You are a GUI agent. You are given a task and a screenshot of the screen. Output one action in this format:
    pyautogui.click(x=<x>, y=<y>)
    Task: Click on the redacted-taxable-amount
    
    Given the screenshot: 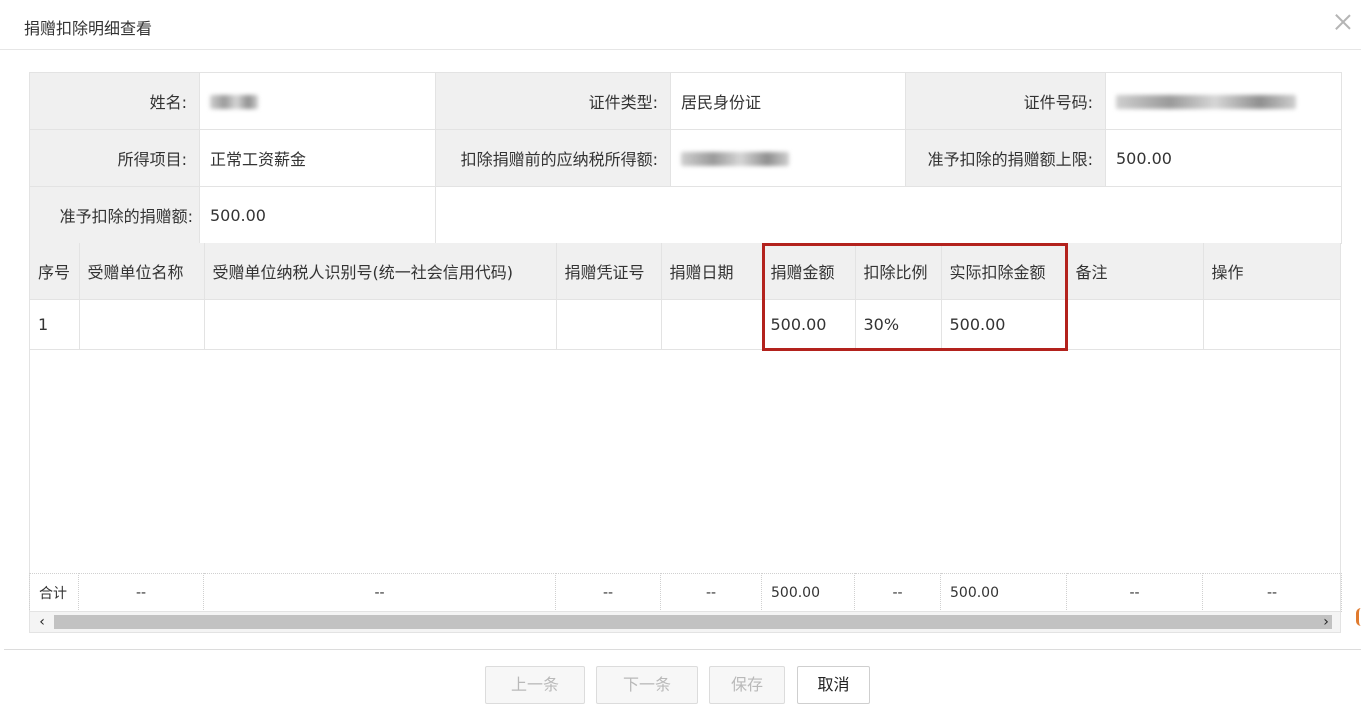 What is the action you would take?
    pyautogui.click(x=735, y=159)
    